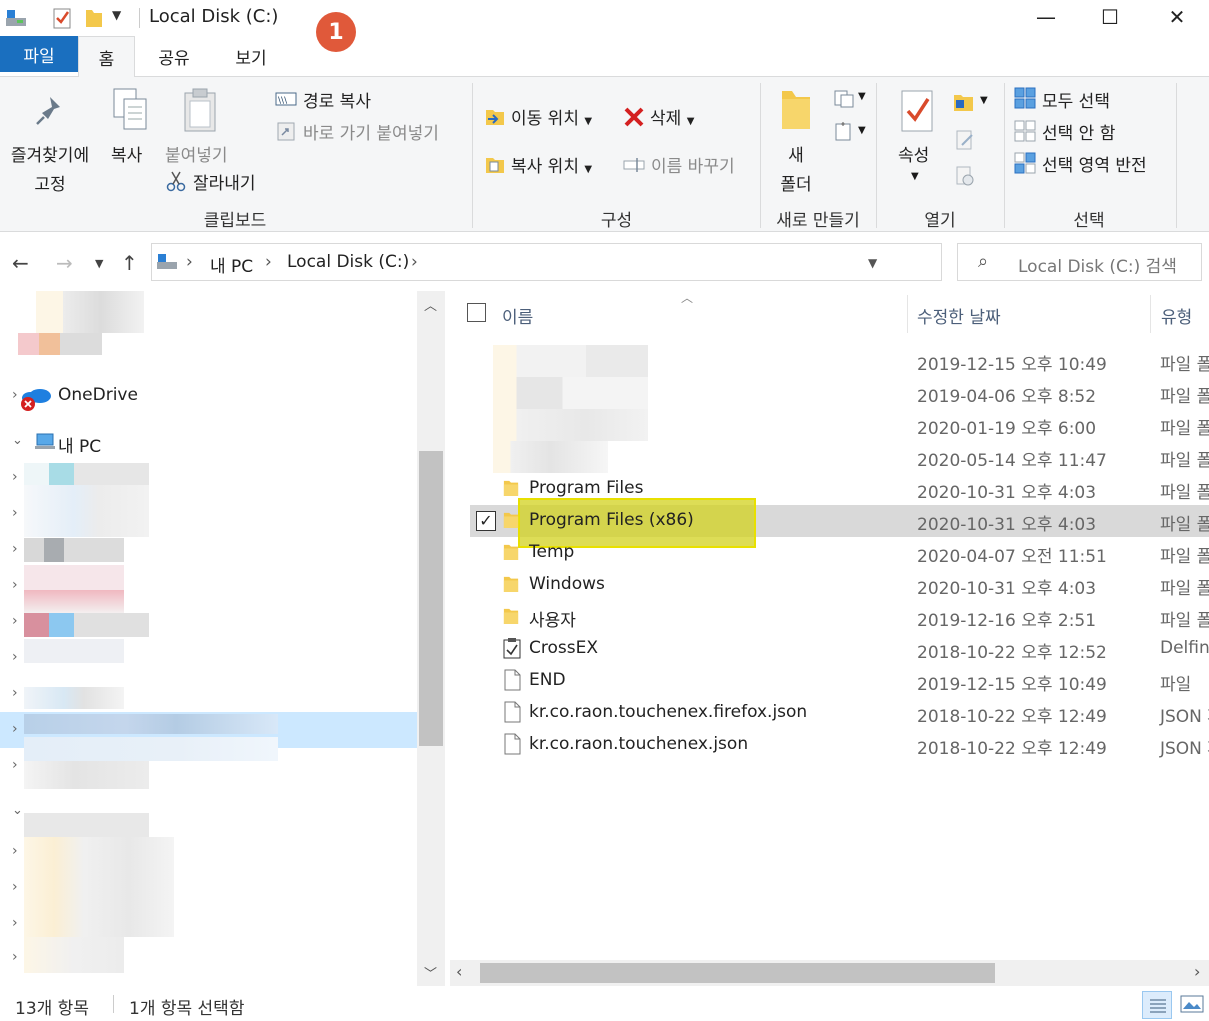  Describe the element at coordinates (251, 56) in the screenshot. I see `tab-view: 보기` at that location.